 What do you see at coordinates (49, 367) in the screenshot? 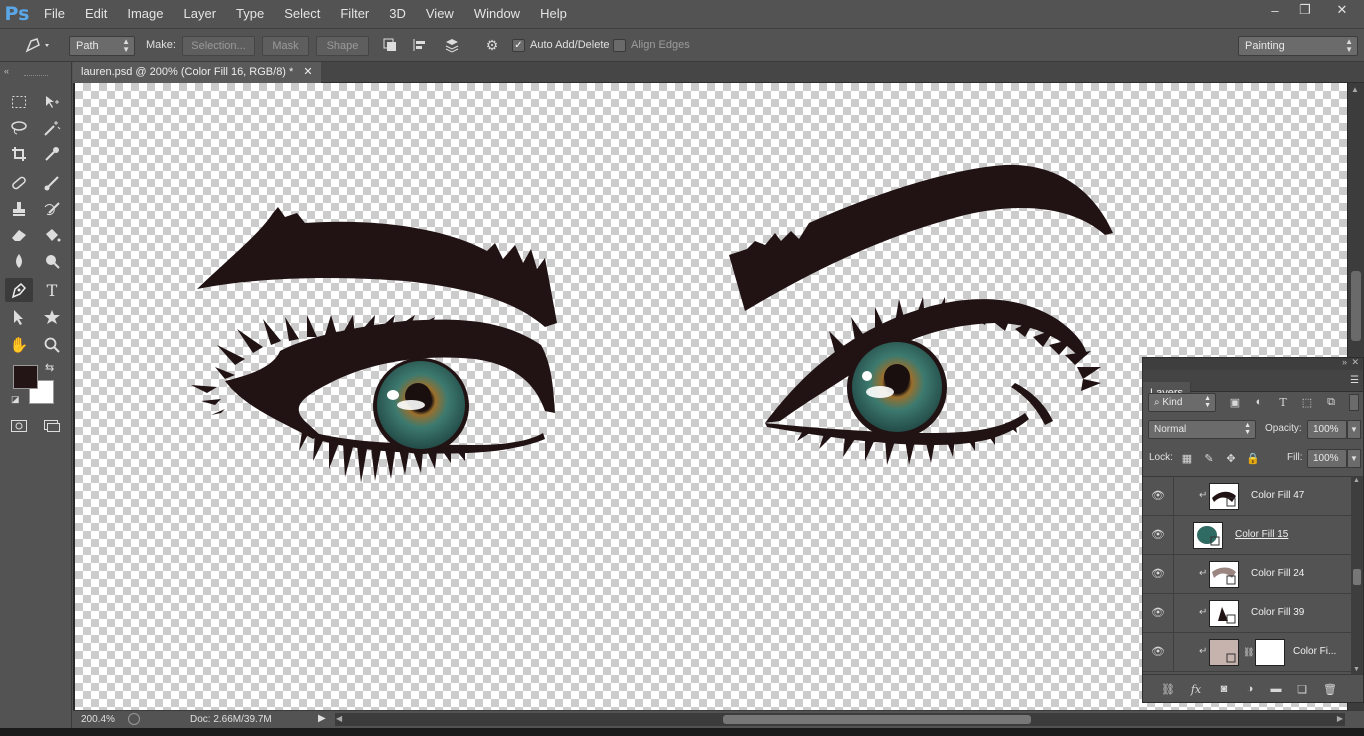
I see `swap-colors-icon: ⇆` at bounding box center [49, 367].